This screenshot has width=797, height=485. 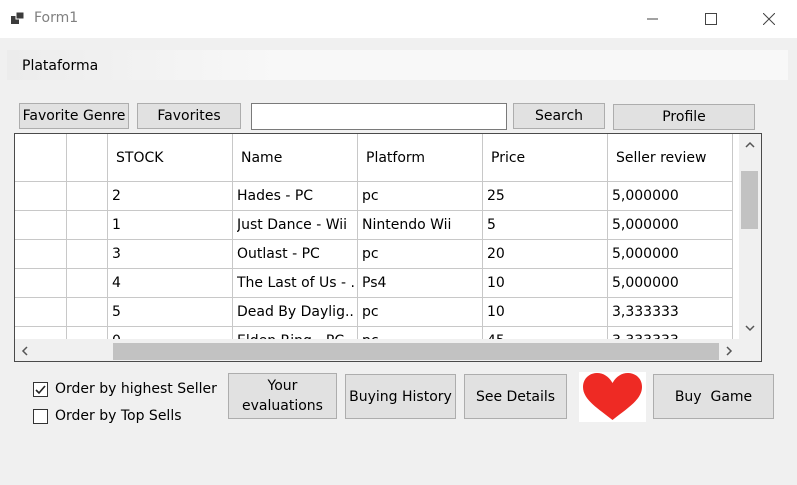 I want to click on horizontal-scroll-thumb, so click(x=416, y=351).